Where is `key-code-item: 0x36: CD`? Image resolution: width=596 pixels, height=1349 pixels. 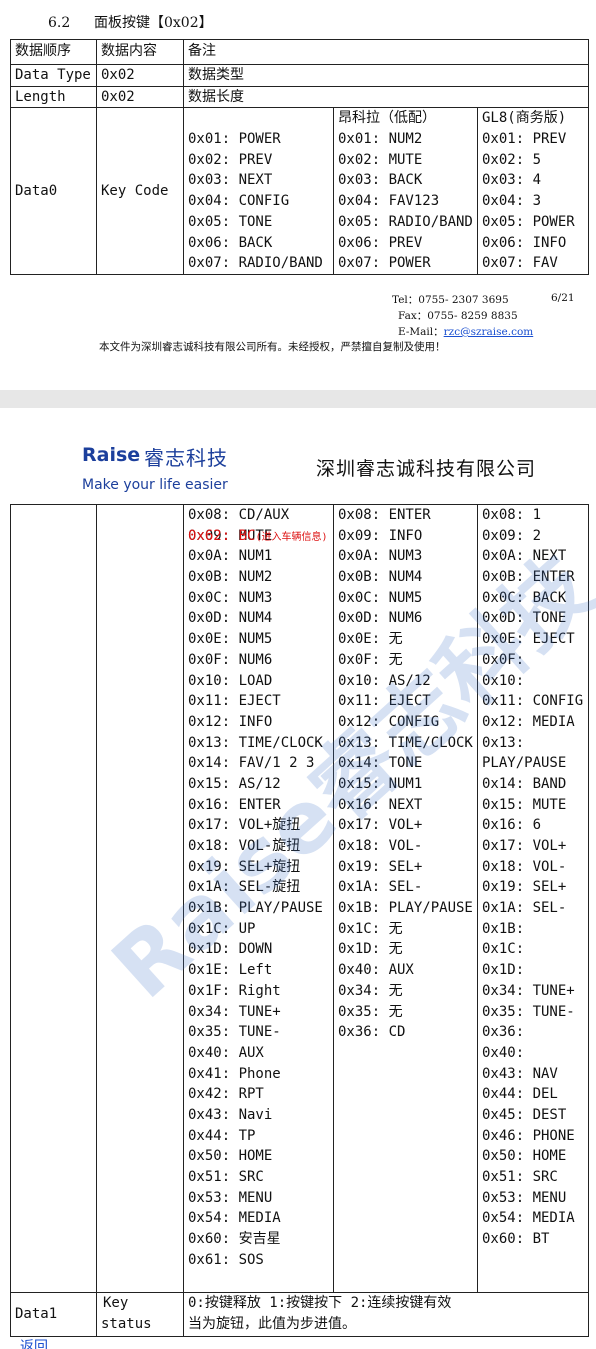
key-code-item: 0x36: CD is located at coordinates (372, 1032).